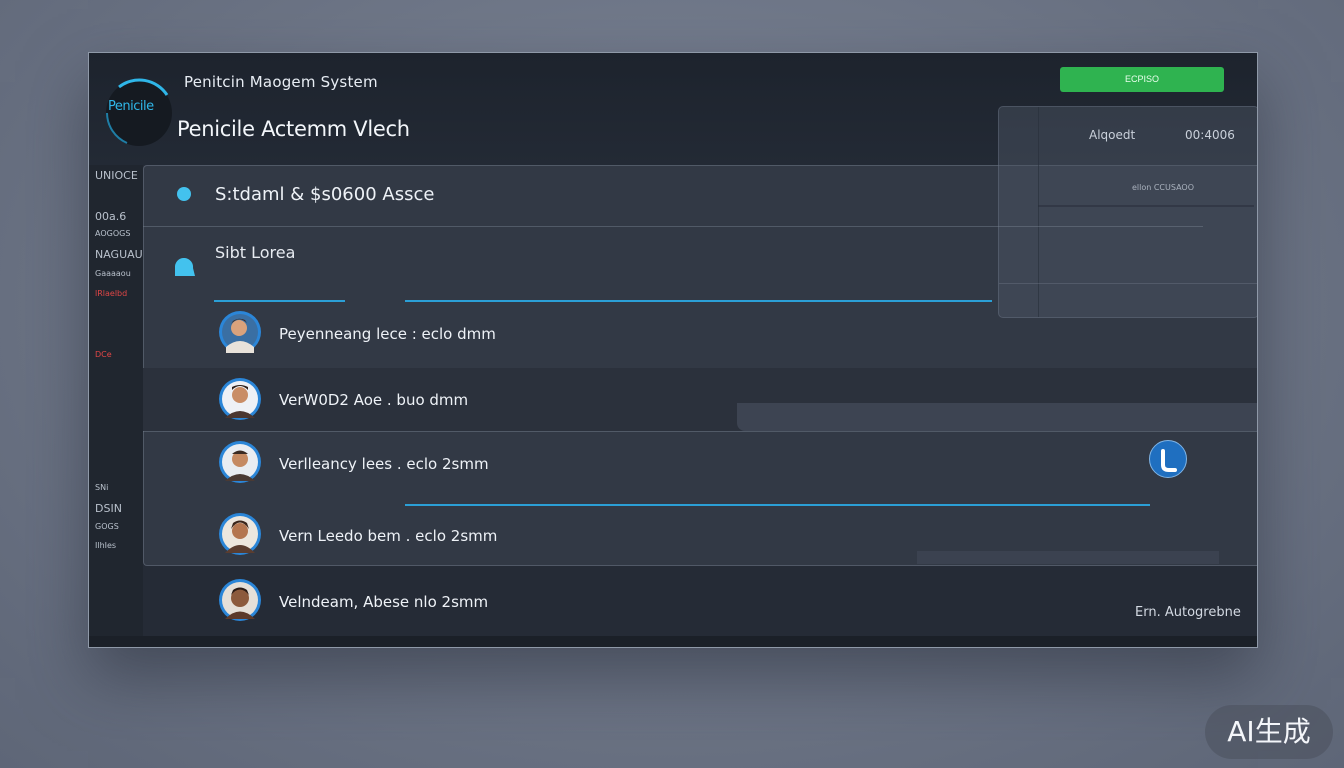  I want to click on person-name: VerW0D2 Aoe . buo dmm, so click(374, 400).